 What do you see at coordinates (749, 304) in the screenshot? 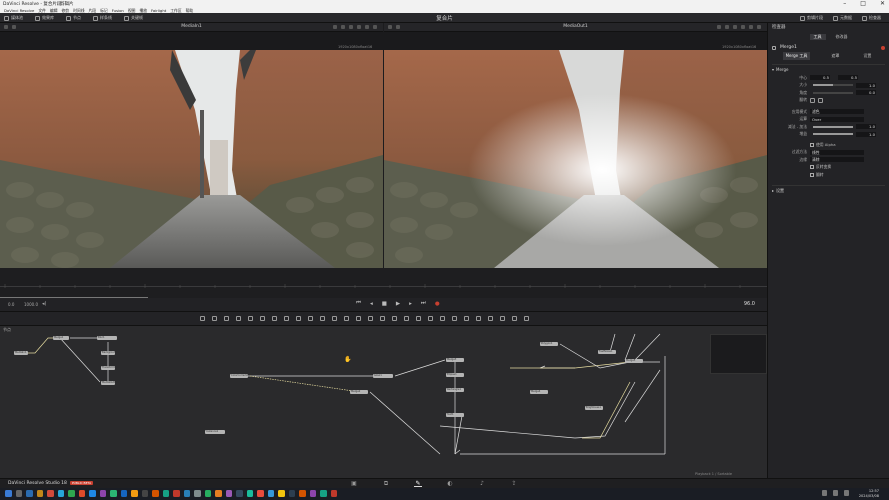
I see `current-frame: 96.0` at bounding box center [749, 304].